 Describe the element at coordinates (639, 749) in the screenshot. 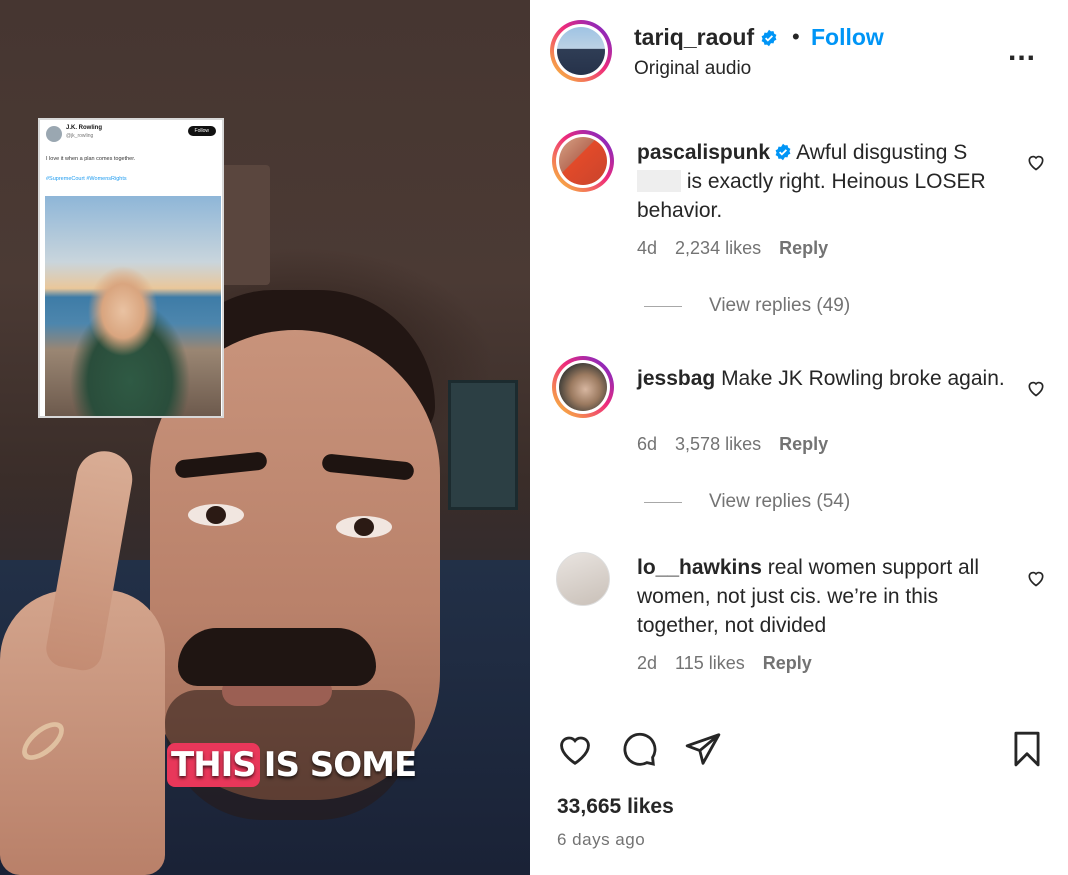

I see `comment-icon` at that location.